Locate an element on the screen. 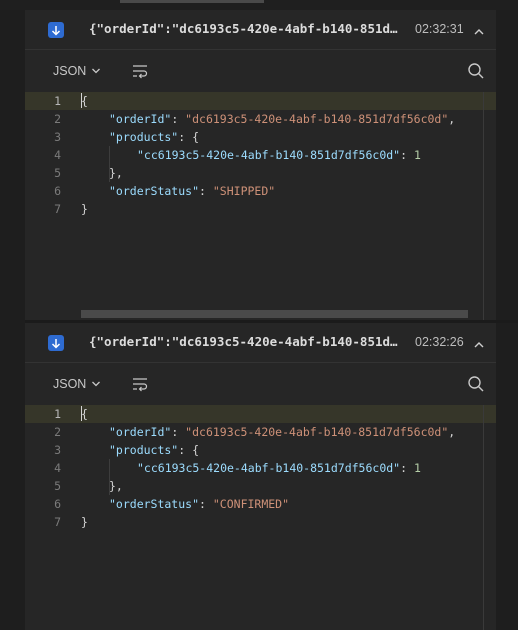  code-text: "orderStatus": "SHIPPED" is located at coordinates (192, 191).